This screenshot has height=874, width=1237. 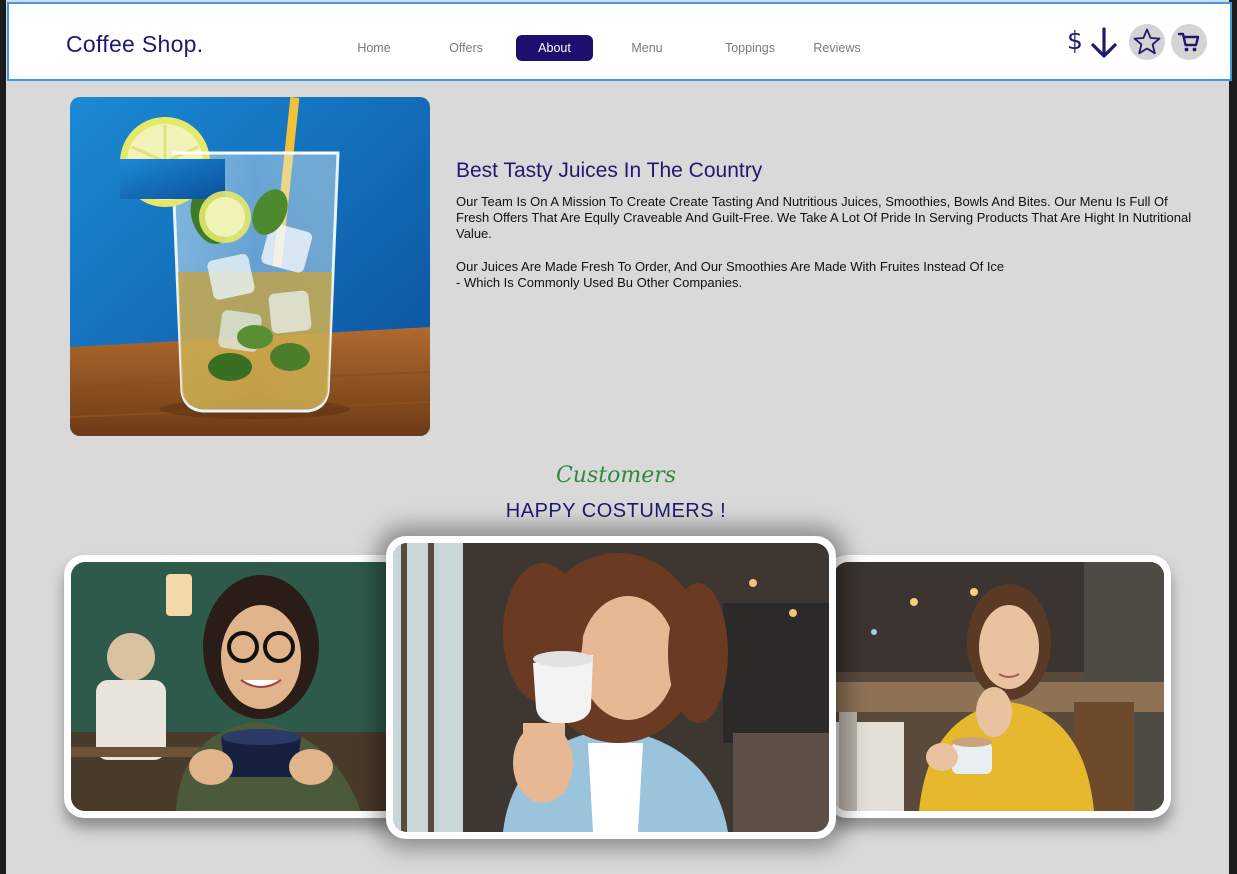 I want to click on customer-photo-right, so click(x=999, y=686).